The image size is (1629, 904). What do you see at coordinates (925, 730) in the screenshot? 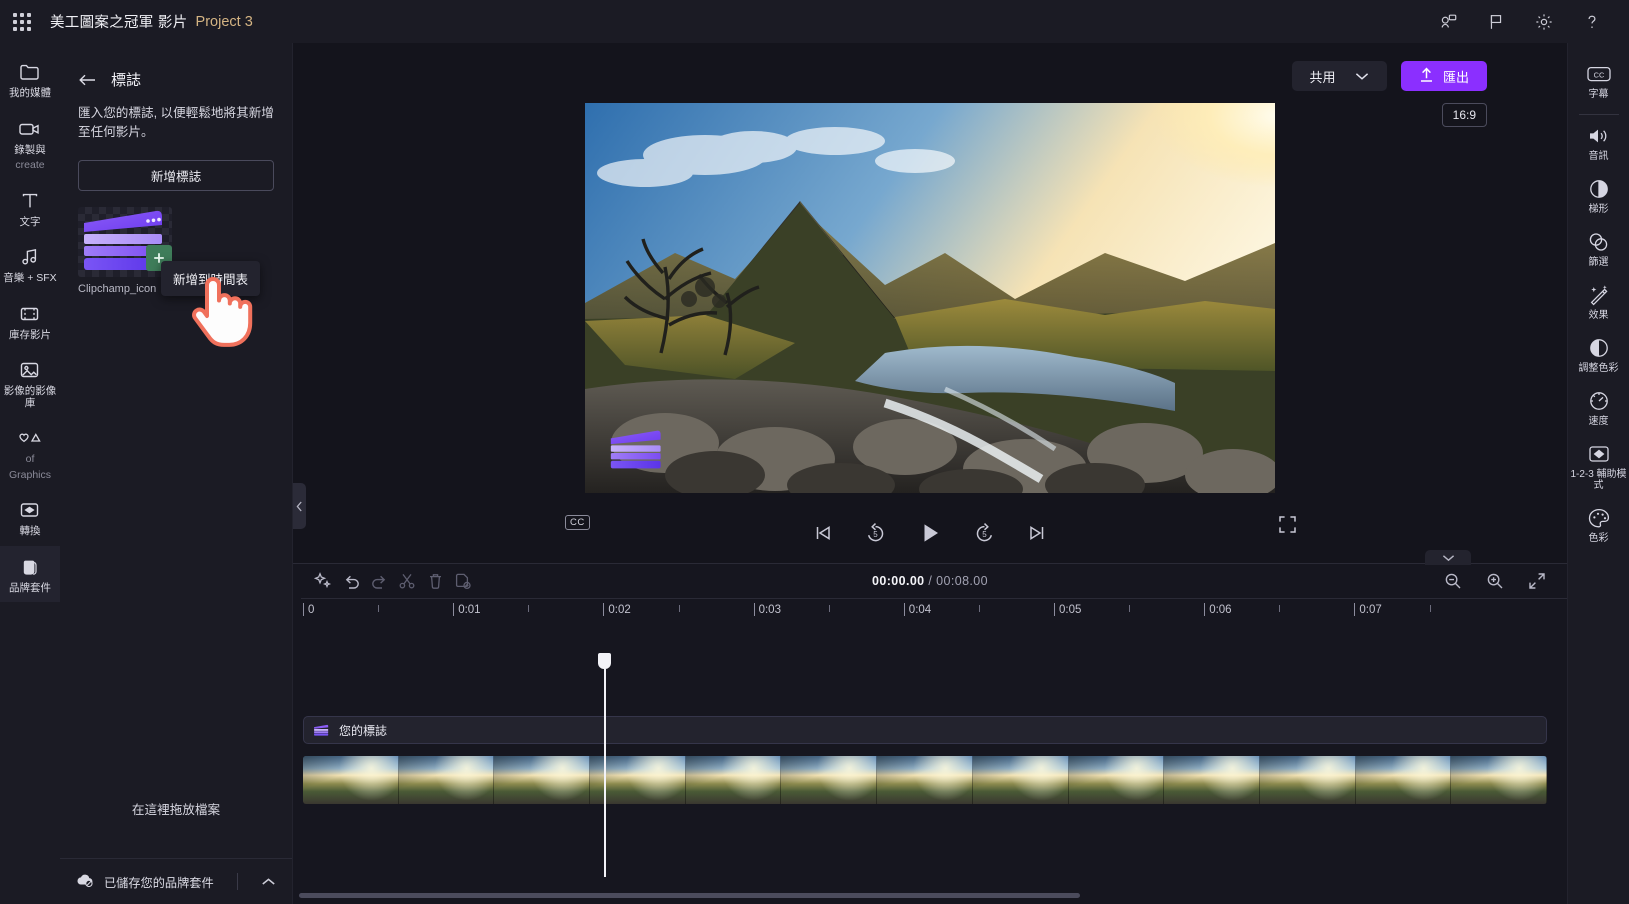
I see `timeline-clip-logo: 您的標誌` at bounding box center [925, 730].